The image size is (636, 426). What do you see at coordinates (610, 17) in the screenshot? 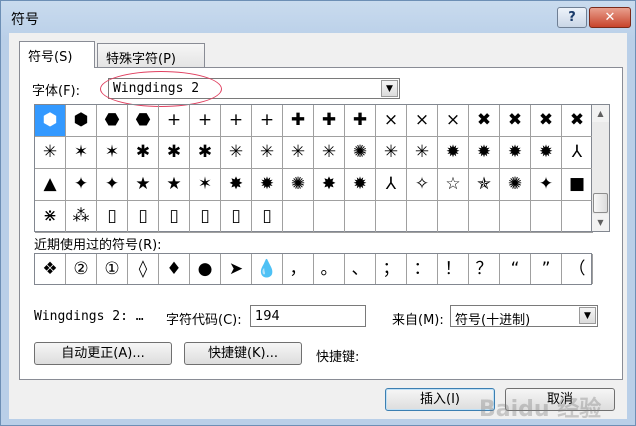
I see `close-button: ✕` at bounding box center [610, 17].